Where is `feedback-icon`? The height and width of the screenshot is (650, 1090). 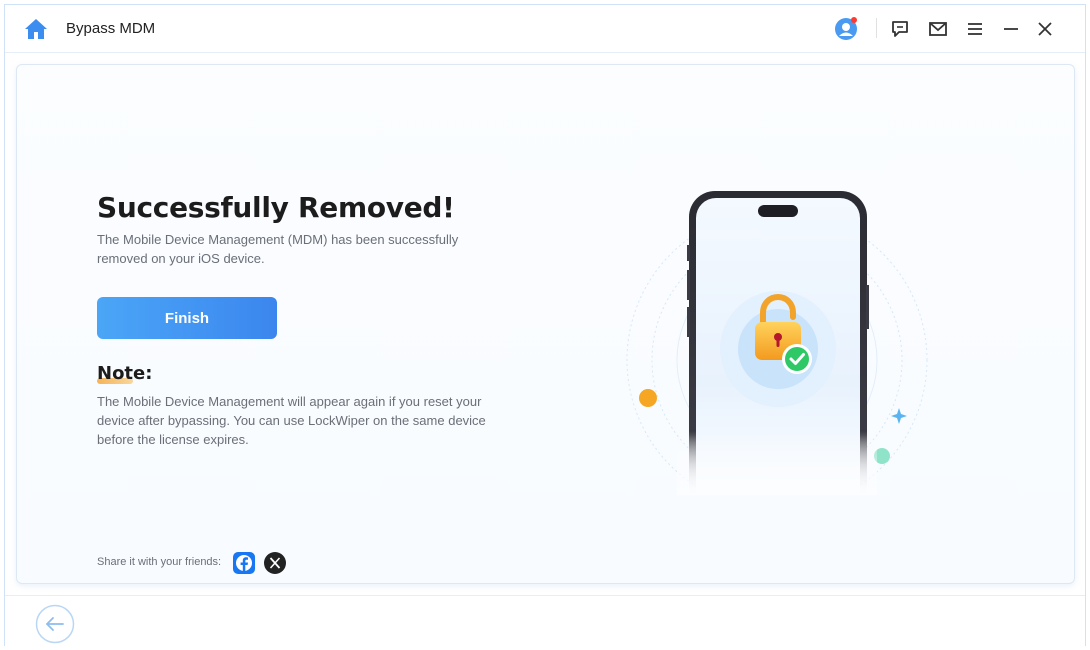 feedback-icon is located at coordinates (900, 29).